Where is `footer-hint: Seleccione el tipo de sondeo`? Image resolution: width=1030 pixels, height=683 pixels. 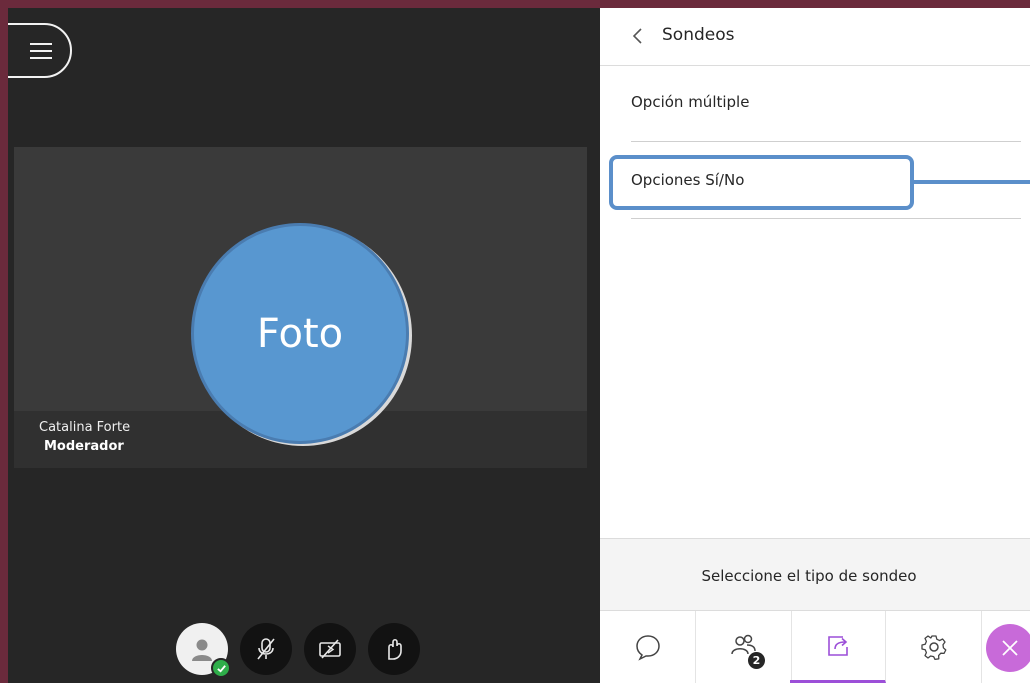
footer-hint: Seleccione el tipo de sondeo is located at coordinates (809, 576).